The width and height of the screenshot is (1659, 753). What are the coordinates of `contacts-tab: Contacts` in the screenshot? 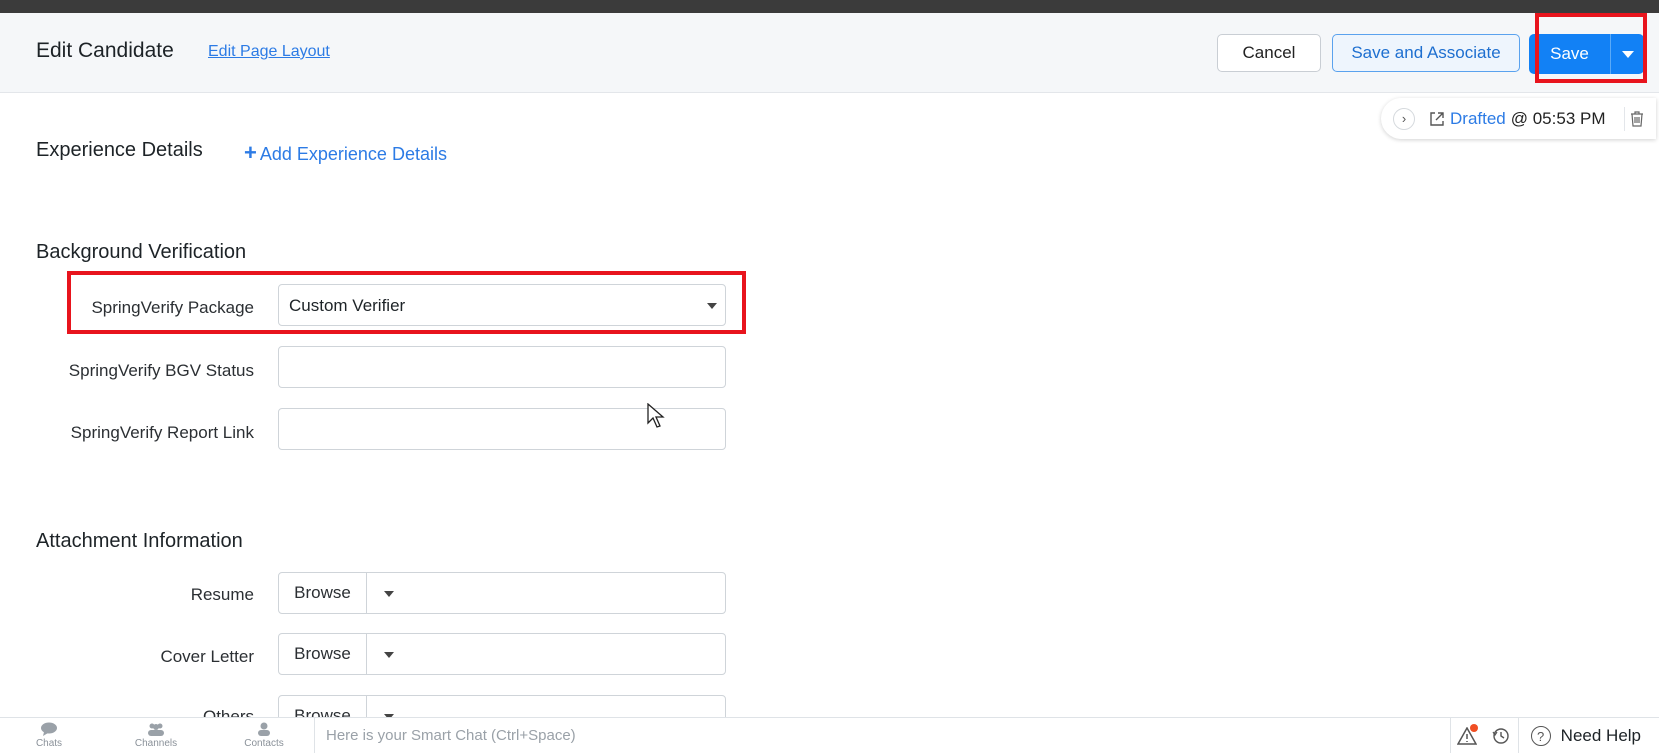 It's located at (264, 735).